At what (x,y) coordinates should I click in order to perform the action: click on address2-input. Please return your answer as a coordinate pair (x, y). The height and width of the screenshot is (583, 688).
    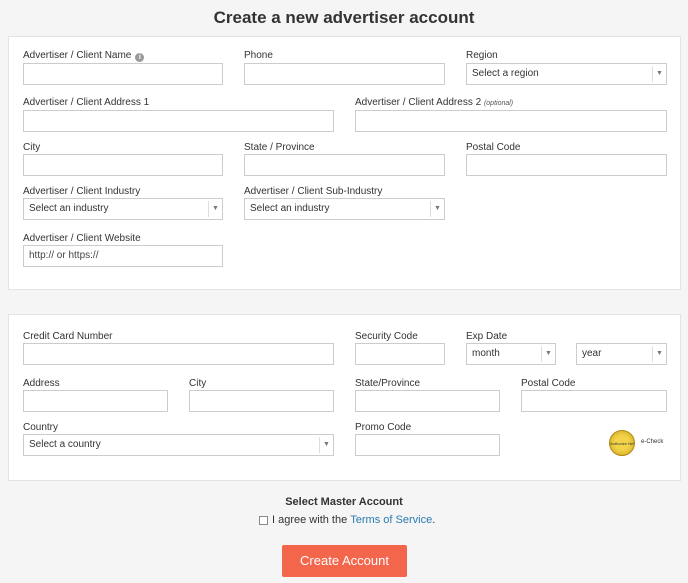
    Looking at the image, I should click on (511, 121).